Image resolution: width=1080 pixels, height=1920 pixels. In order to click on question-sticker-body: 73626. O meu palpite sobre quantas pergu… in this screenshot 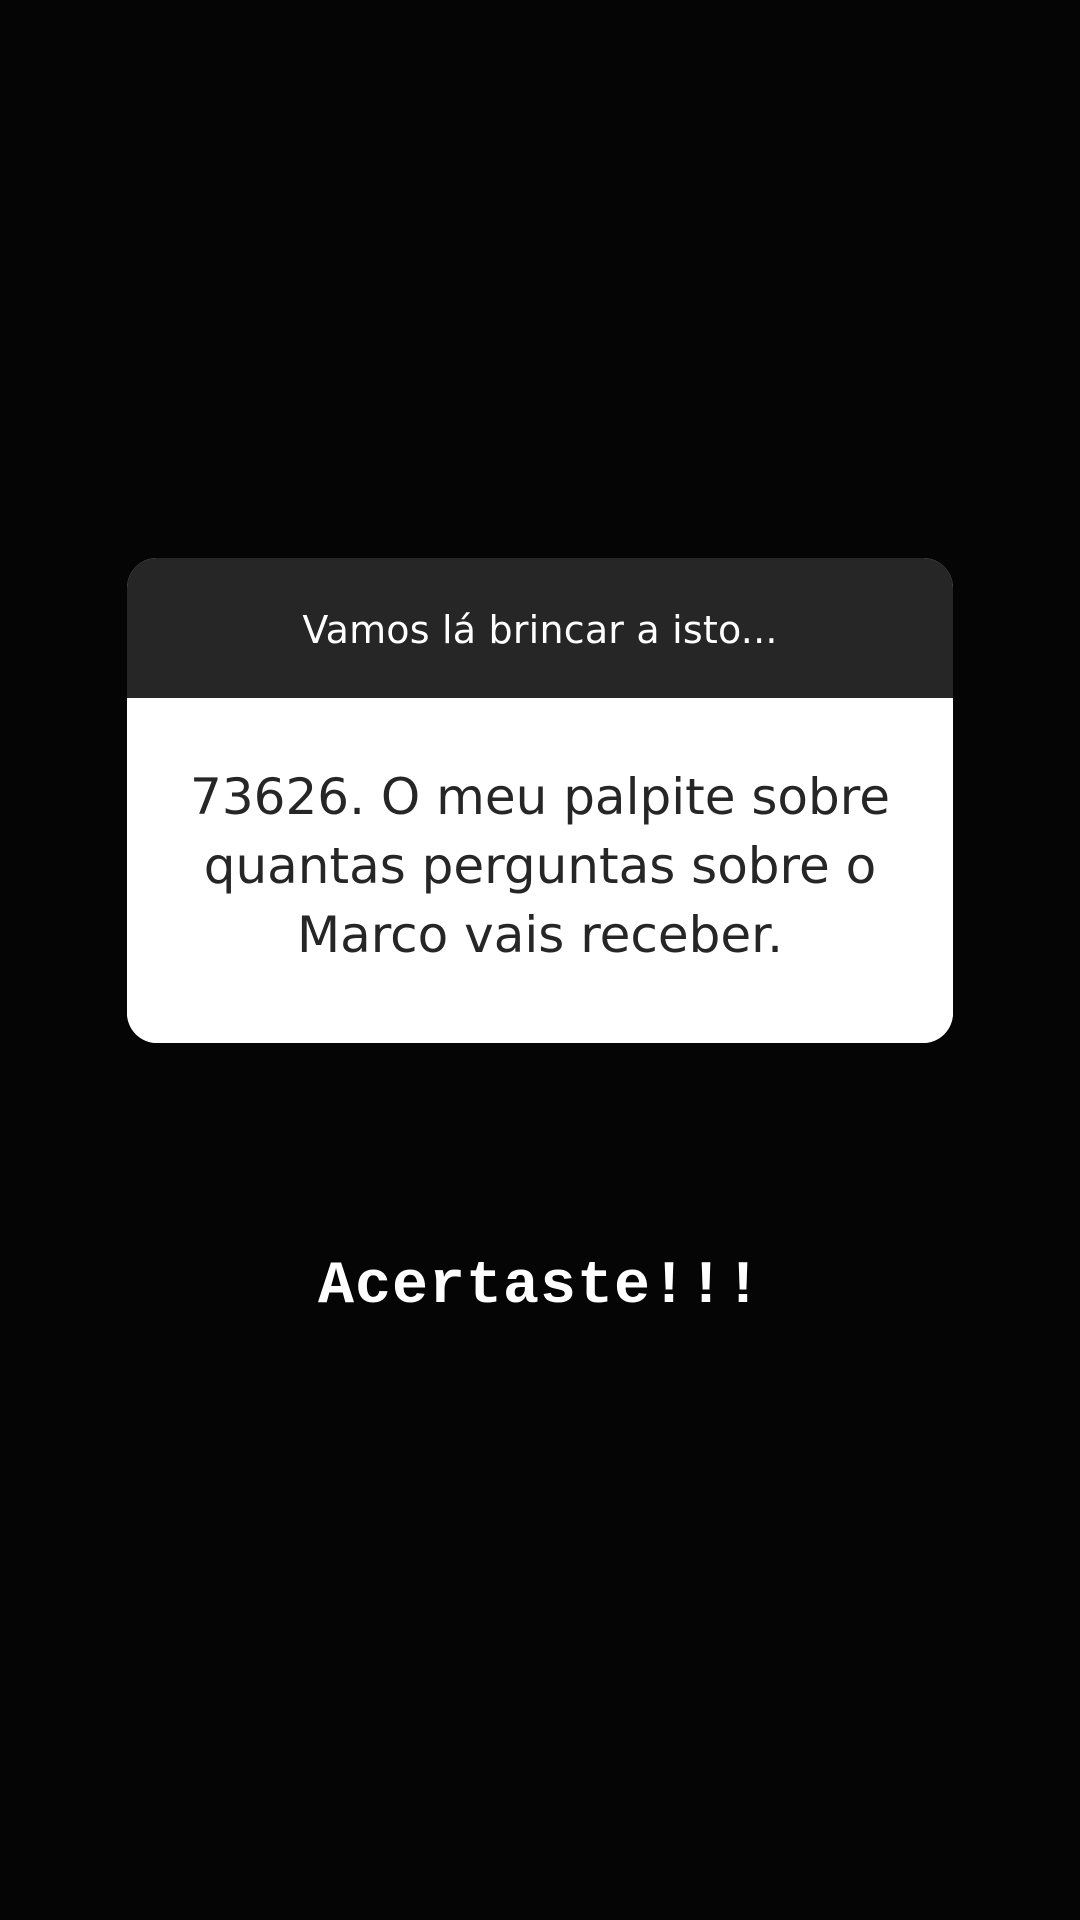, I will do `click(540, 870)`.